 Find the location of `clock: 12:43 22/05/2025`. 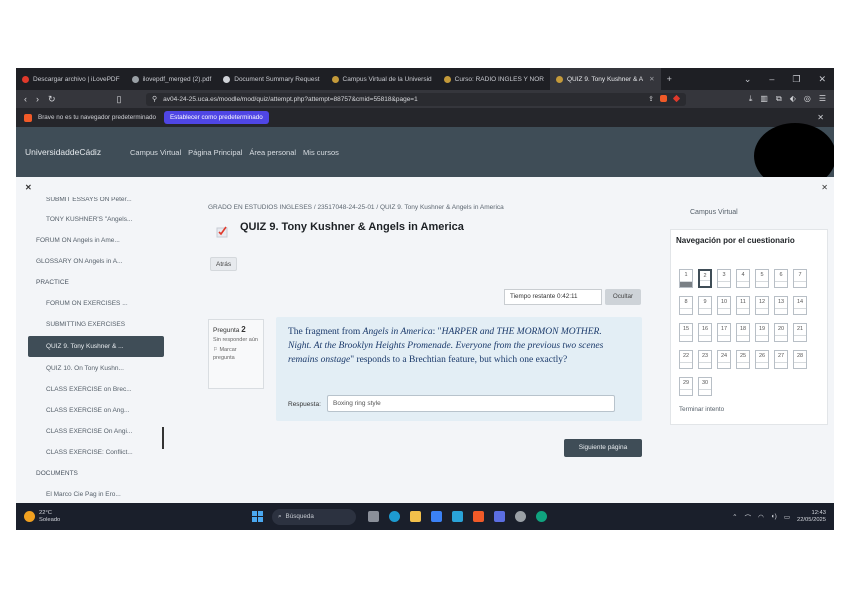

clock: 12:43 22/05/2025 is located at coordinates (811, 517).